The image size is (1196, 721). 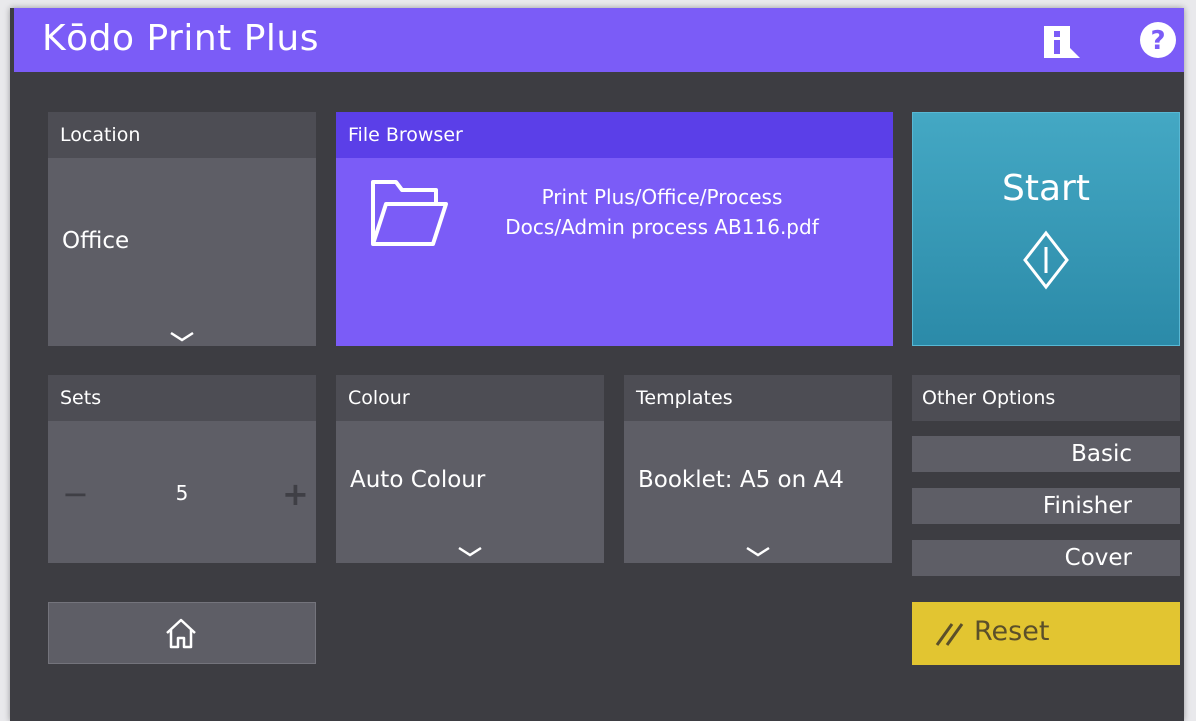 I want to click on home-button, so click(x=182, y=633).